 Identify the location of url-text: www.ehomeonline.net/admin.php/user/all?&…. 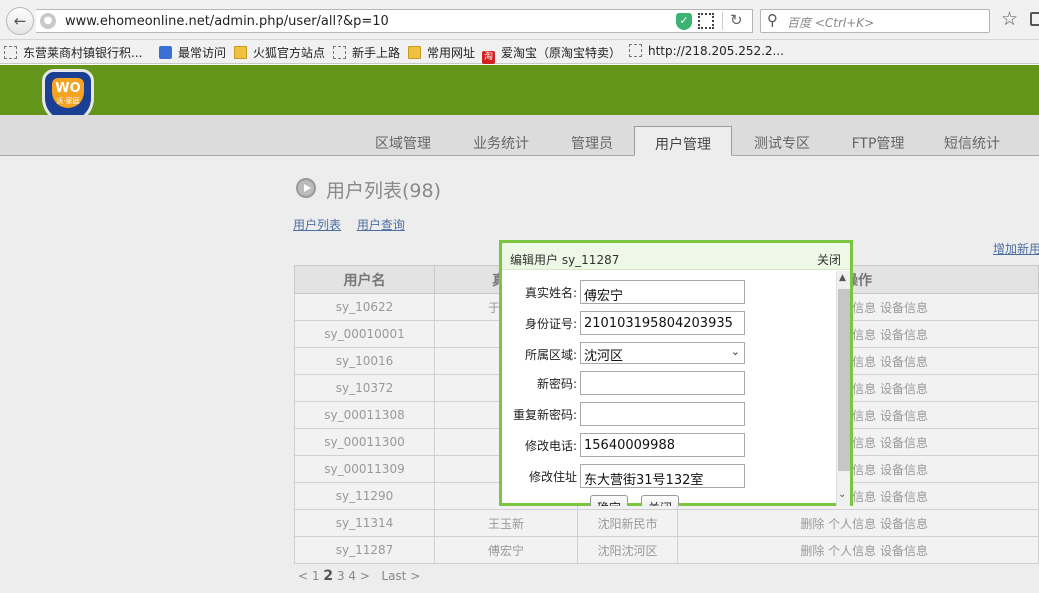
(227, 21).